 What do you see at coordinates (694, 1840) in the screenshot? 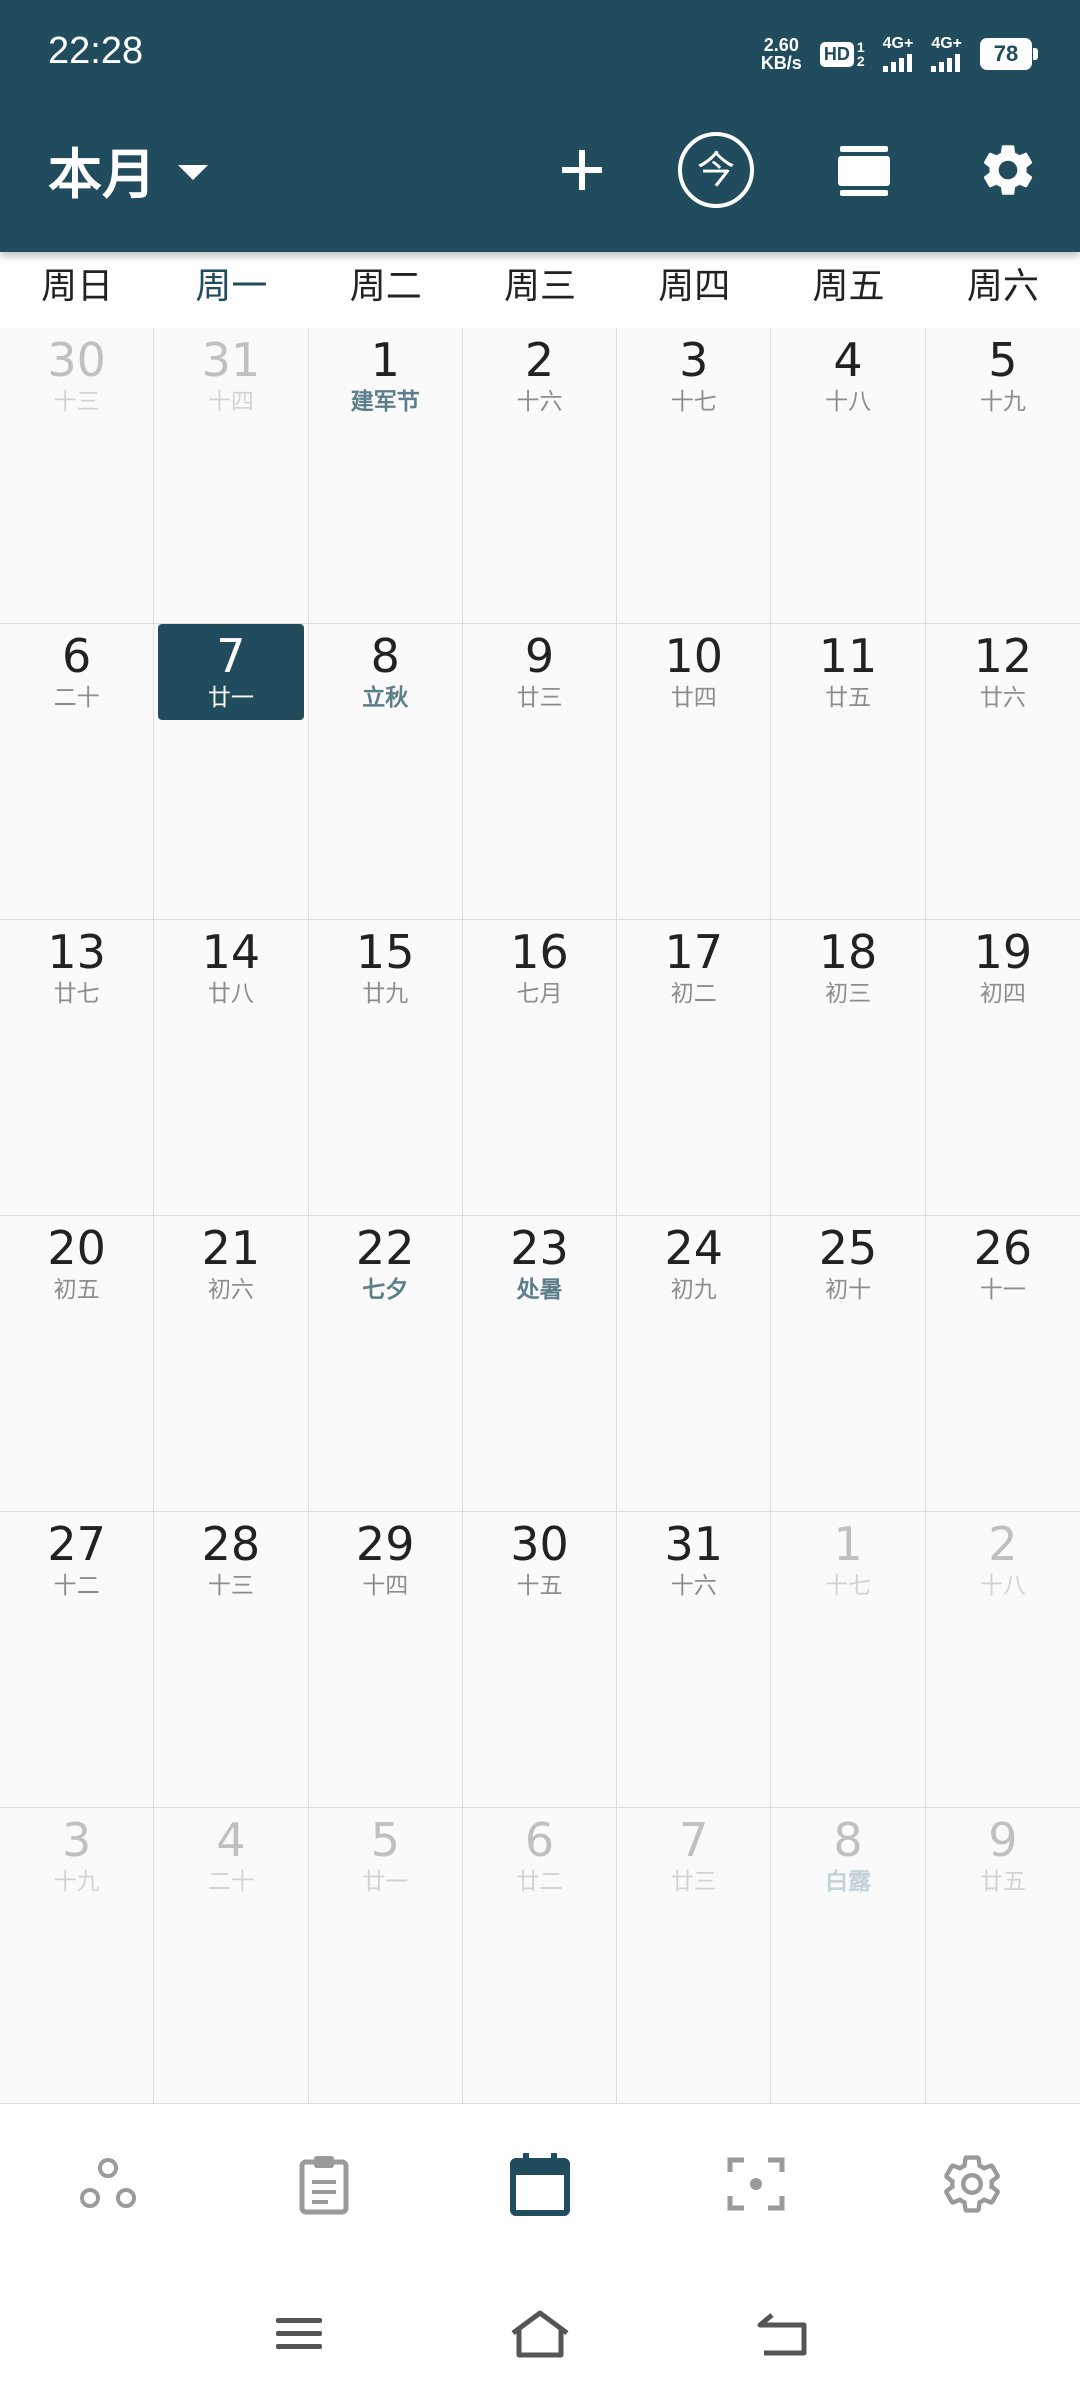
I see `day-number: 7` at bounding box center [694, 1840].